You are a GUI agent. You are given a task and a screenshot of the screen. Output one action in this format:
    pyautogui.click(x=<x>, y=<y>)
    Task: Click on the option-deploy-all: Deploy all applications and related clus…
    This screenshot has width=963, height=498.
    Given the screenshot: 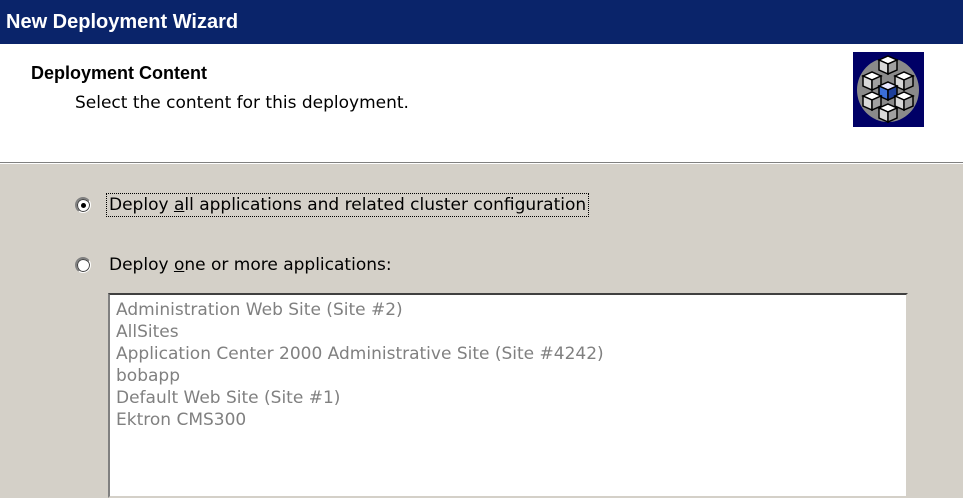 What is the action you would take?
    pyautogui.click(x=332, y=205)
    